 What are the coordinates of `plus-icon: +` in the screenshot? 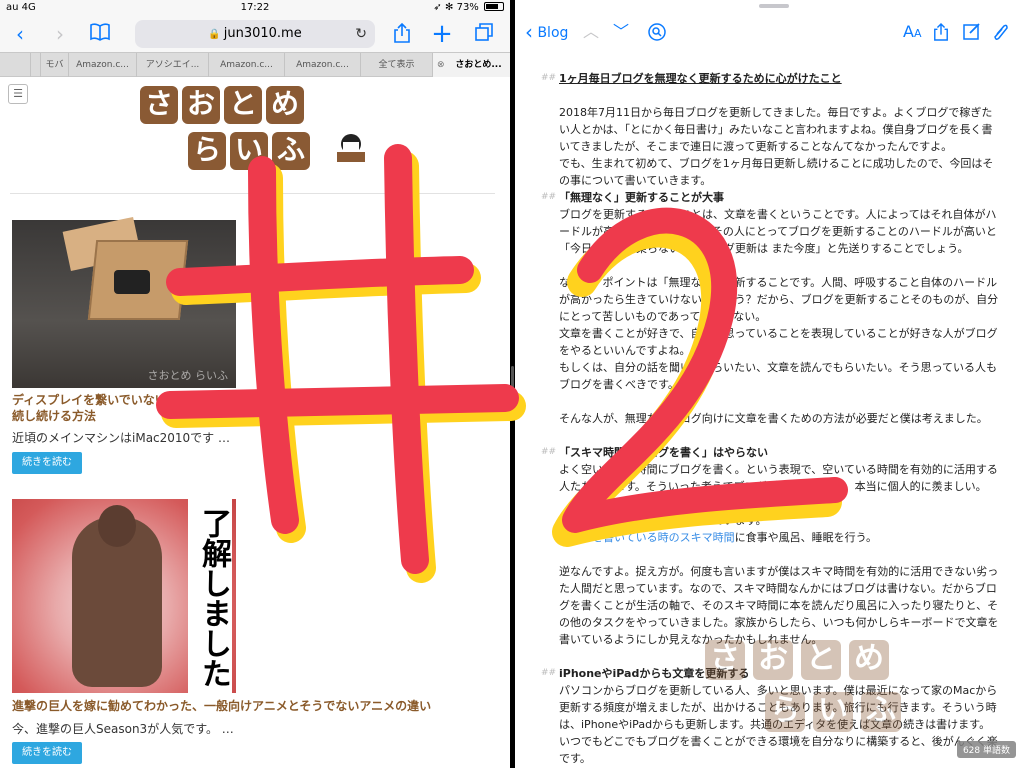 It's located at (442, 34).